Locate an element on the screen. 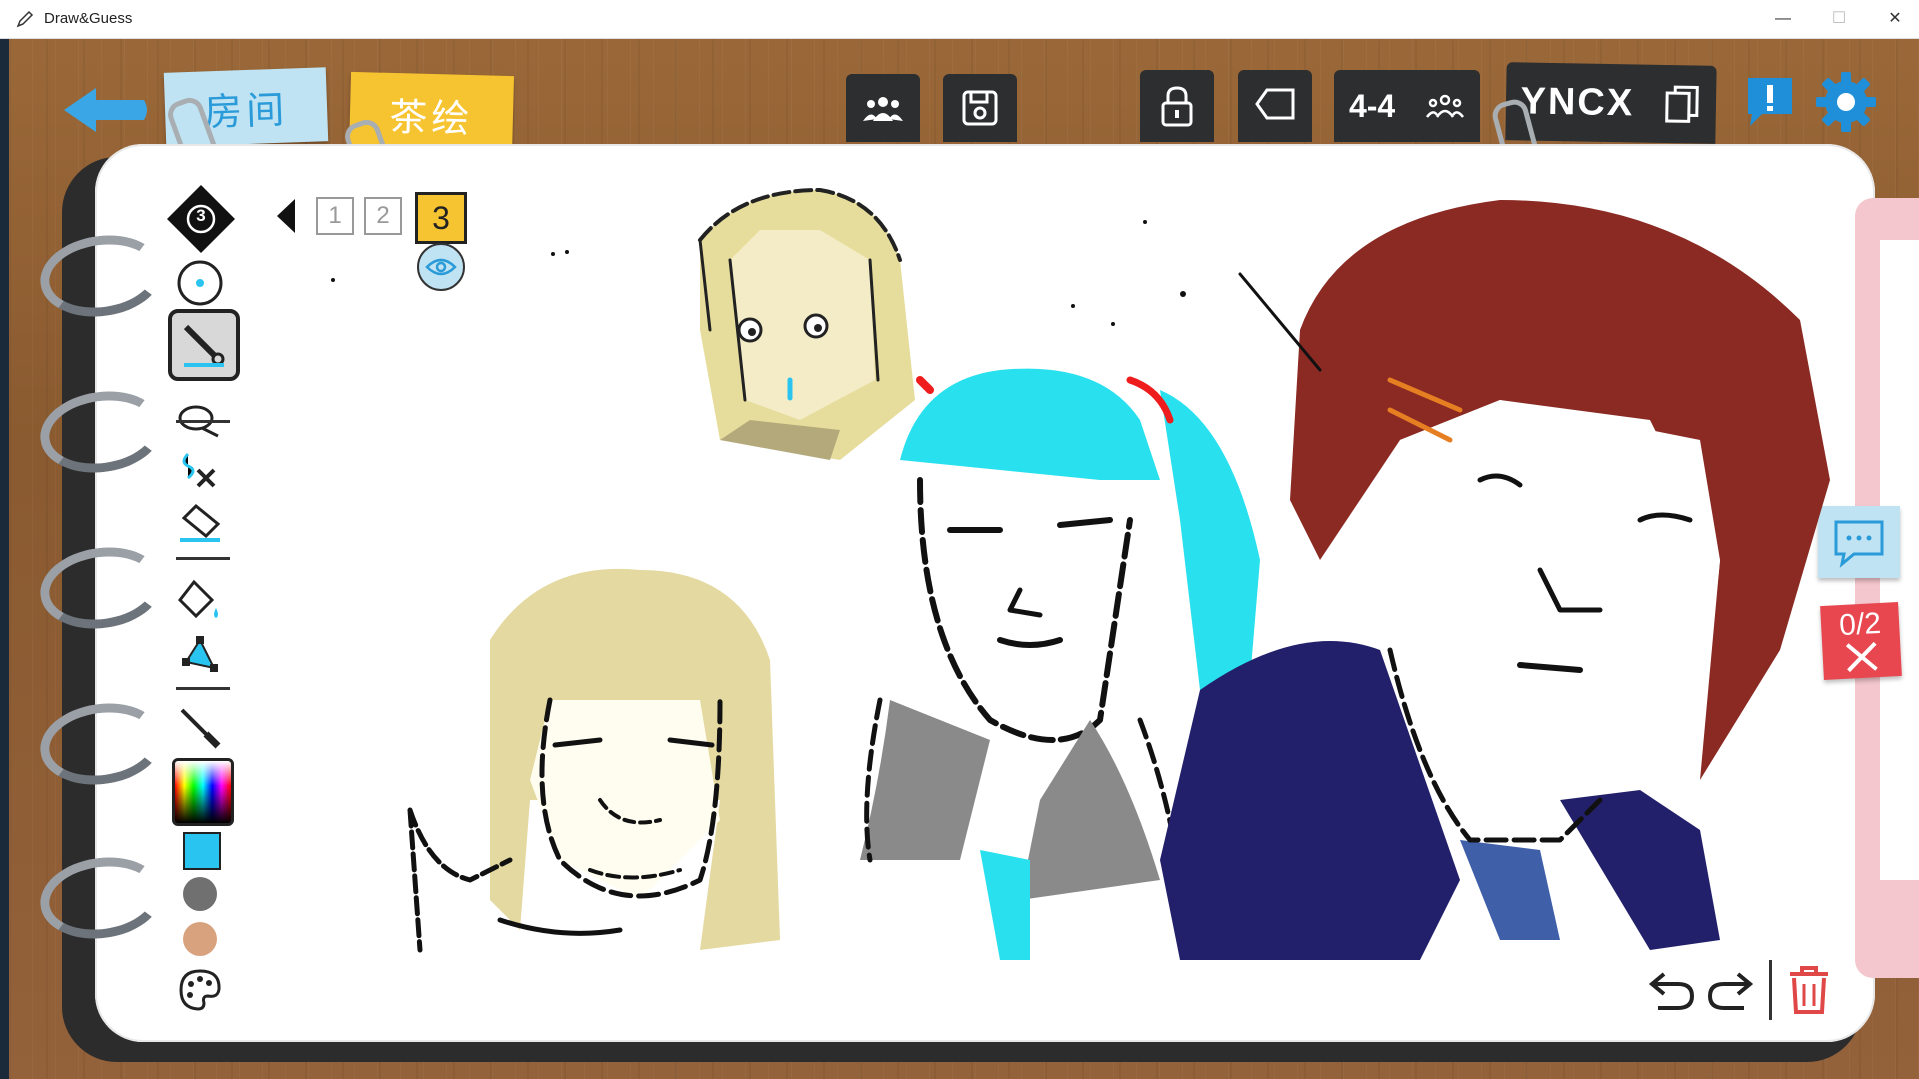 This screenshot has height=1079, width=1919. pencil-icon is located at coordinates (25, 19).